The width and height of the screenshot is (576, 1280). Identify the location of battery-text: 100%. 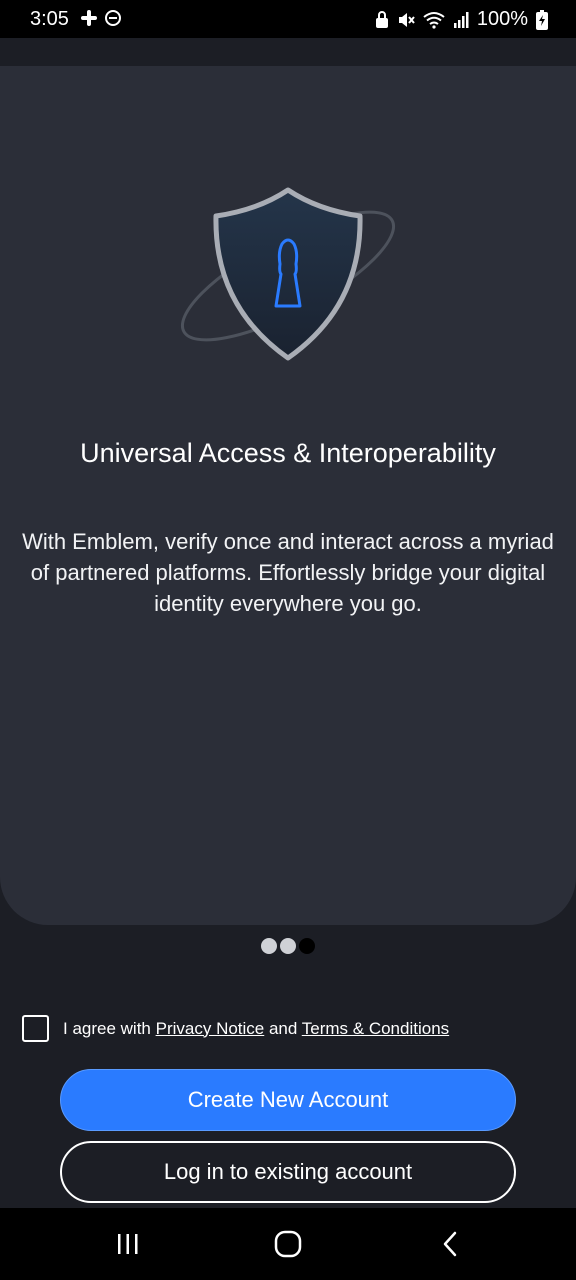
(502, 19).